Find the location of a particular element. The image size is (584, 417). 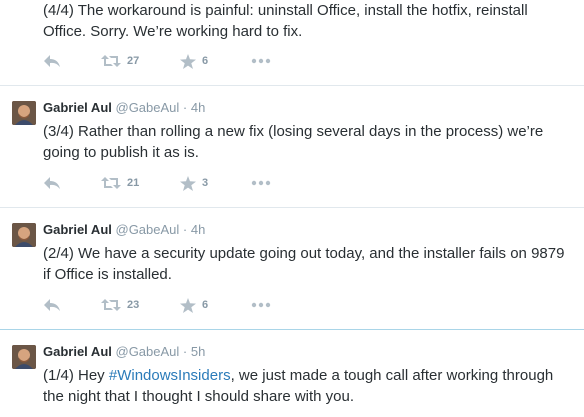

retweet-button: 27 is located at coordinates (120, 61).